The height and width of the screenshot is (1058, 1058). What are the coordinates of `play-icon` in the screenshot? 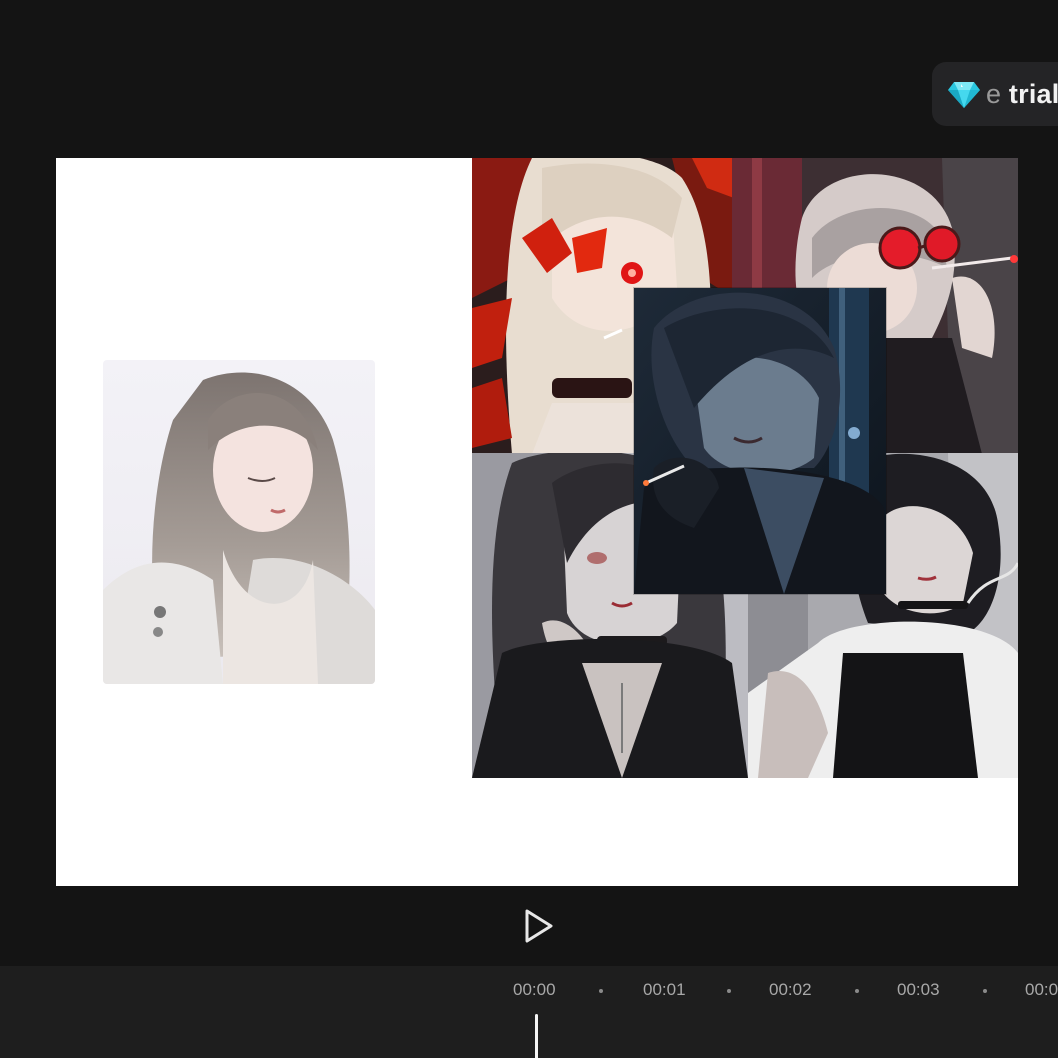 It's located at (539, 926).